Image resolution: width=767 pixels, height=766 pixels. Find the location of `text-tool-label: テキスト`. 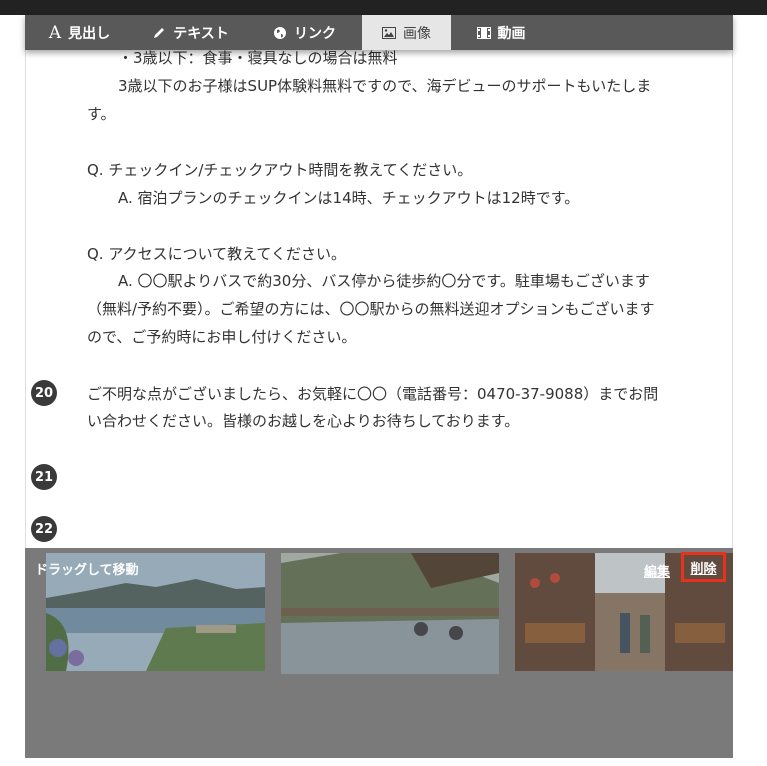

text-tool-label: テキスト is located at coordinates (201, 33).